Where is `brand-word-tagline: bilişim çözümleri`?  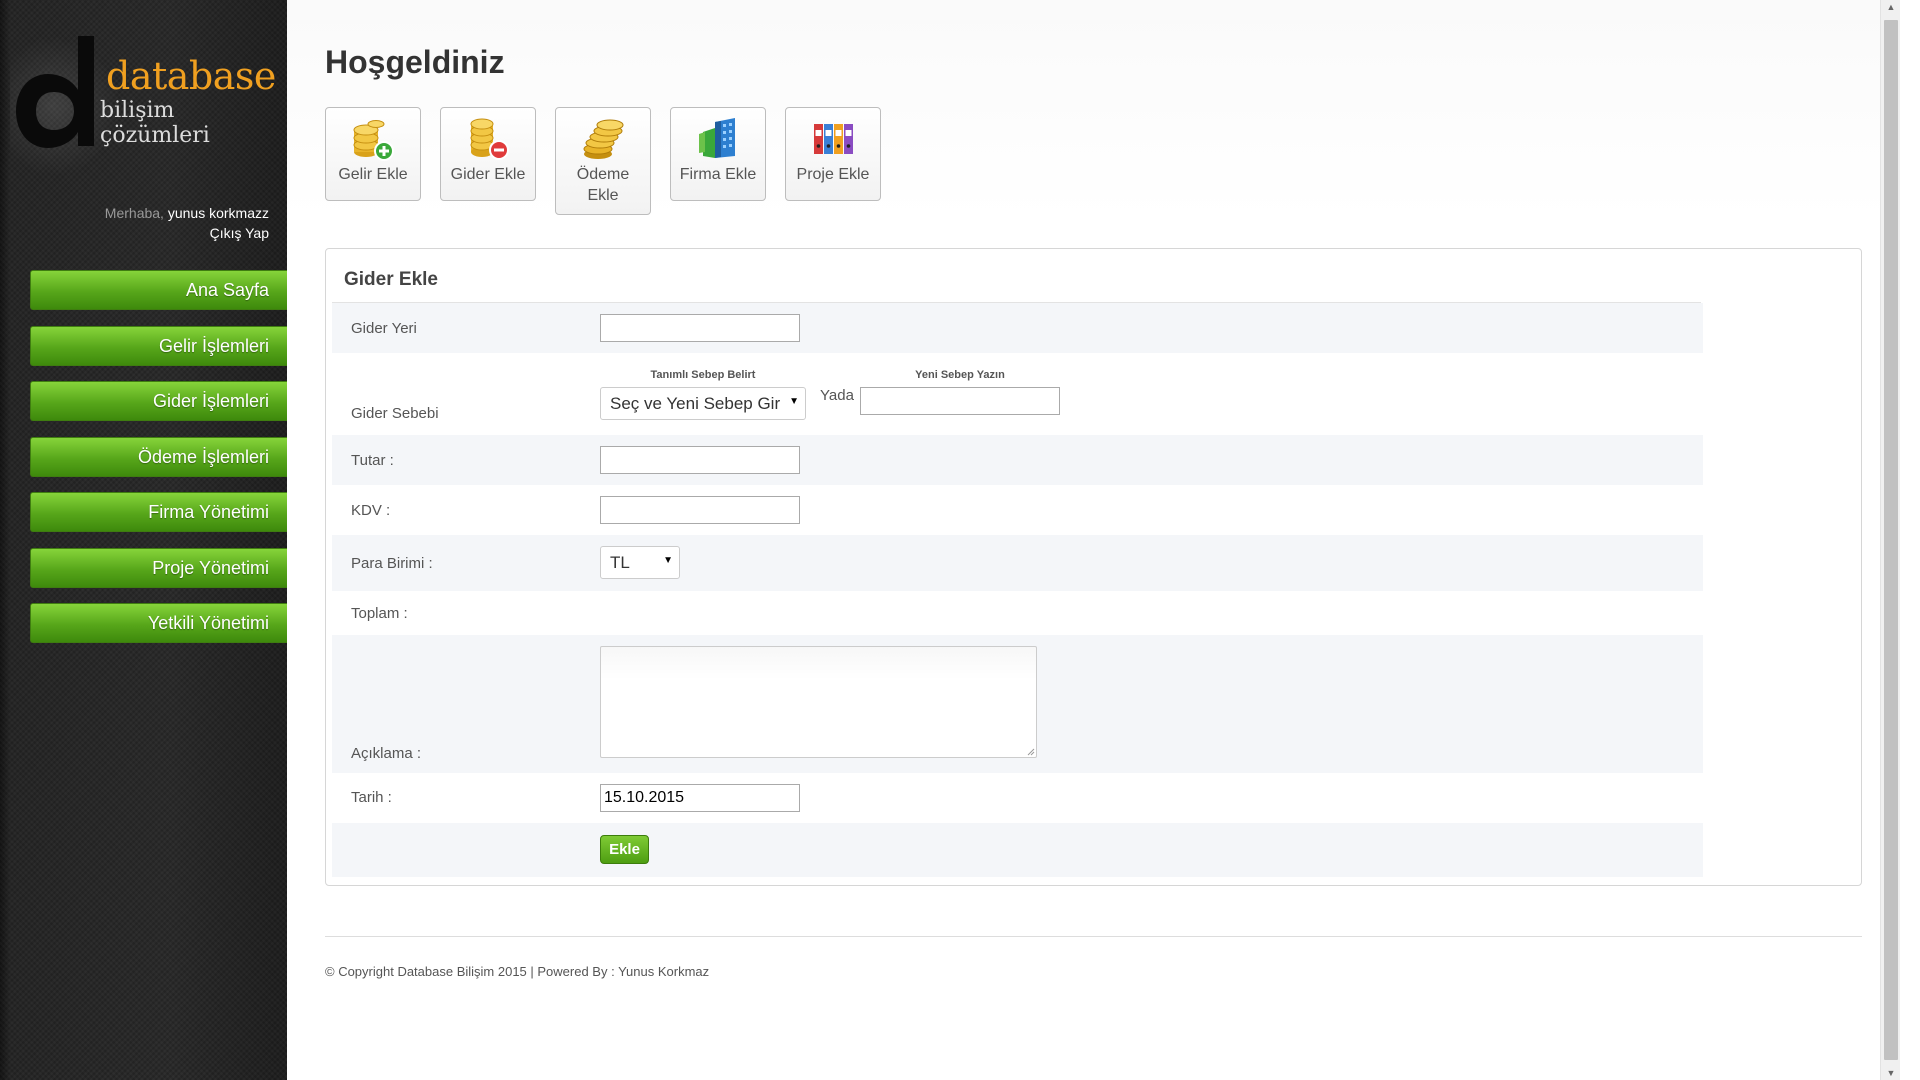 brand-word-tagline: bilişim çözümleri is located at coordinates (155, 123).